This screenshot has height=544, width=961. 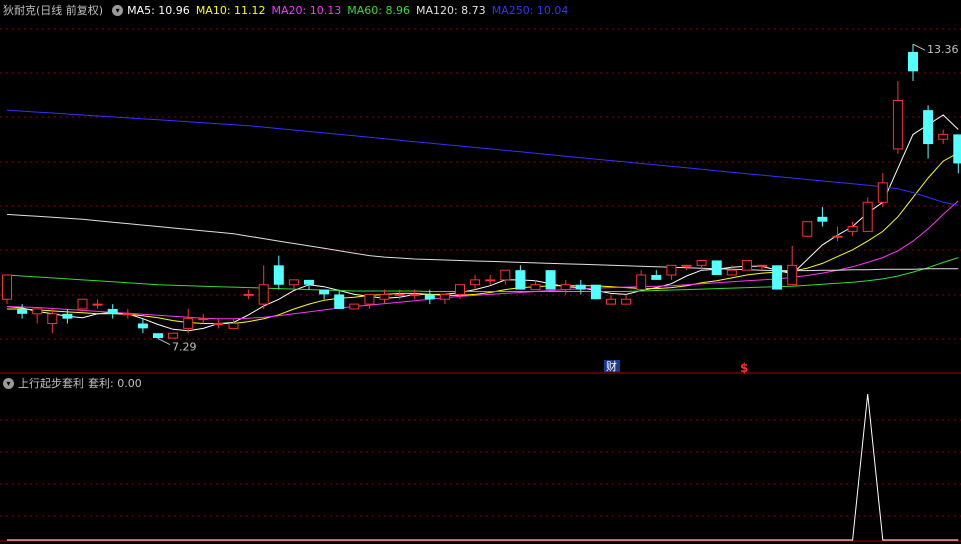 I want to click on ma120-label: MA120: 8.73, so click(x=450, y=10).